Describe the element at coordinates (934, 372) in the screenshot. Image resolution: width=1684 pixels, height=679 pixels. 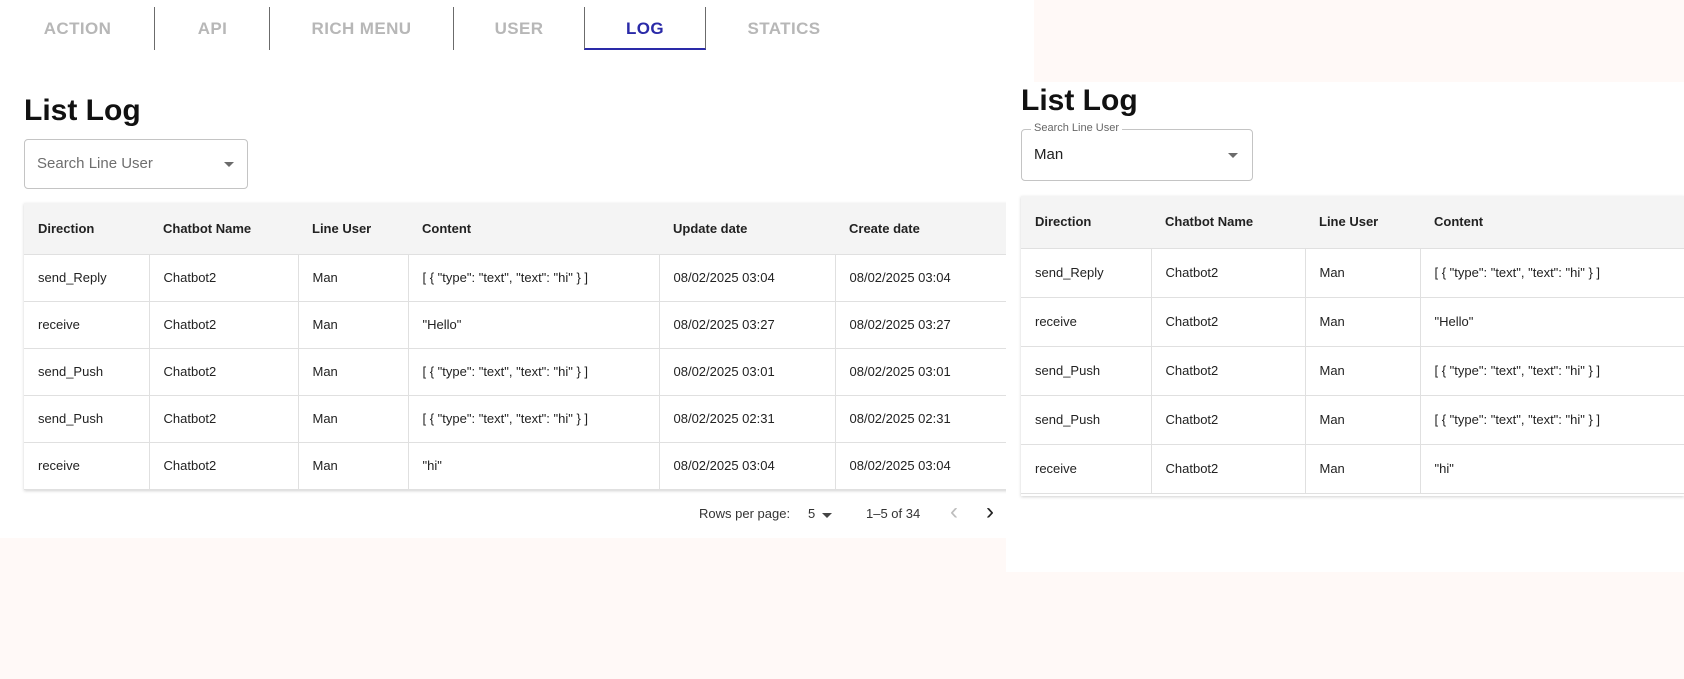
I see `cell-create-date: 08/02/2025 03:01` at that location.